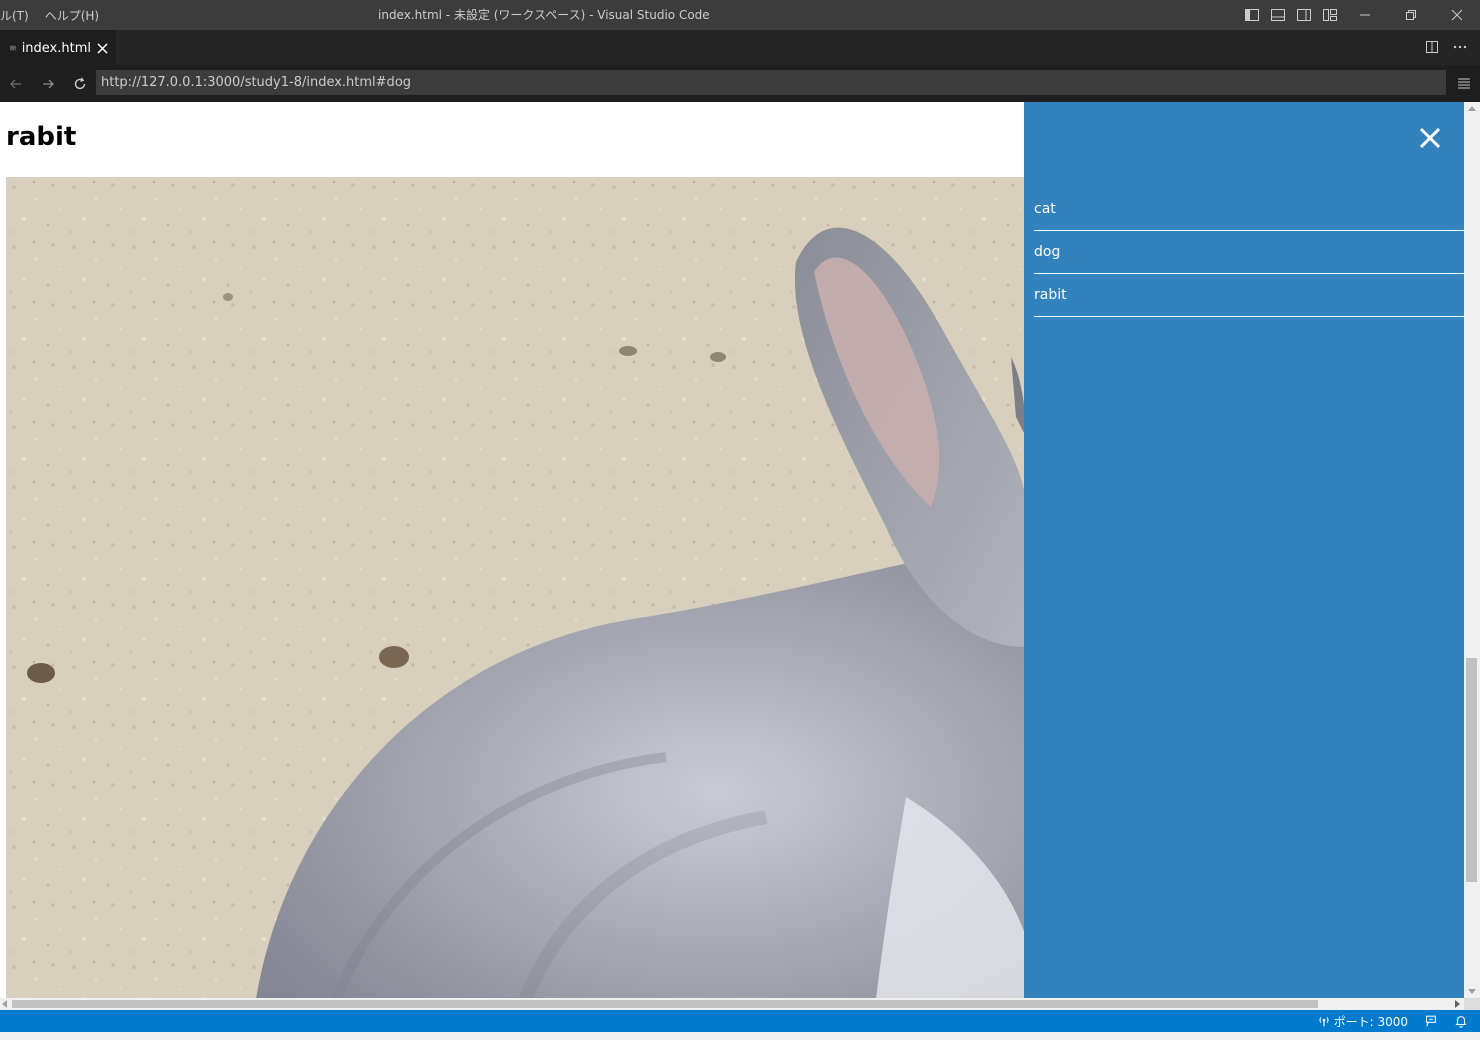 This screenshot has width=1480, height=1040. I want to click on window-controls, so click(1411, 15).